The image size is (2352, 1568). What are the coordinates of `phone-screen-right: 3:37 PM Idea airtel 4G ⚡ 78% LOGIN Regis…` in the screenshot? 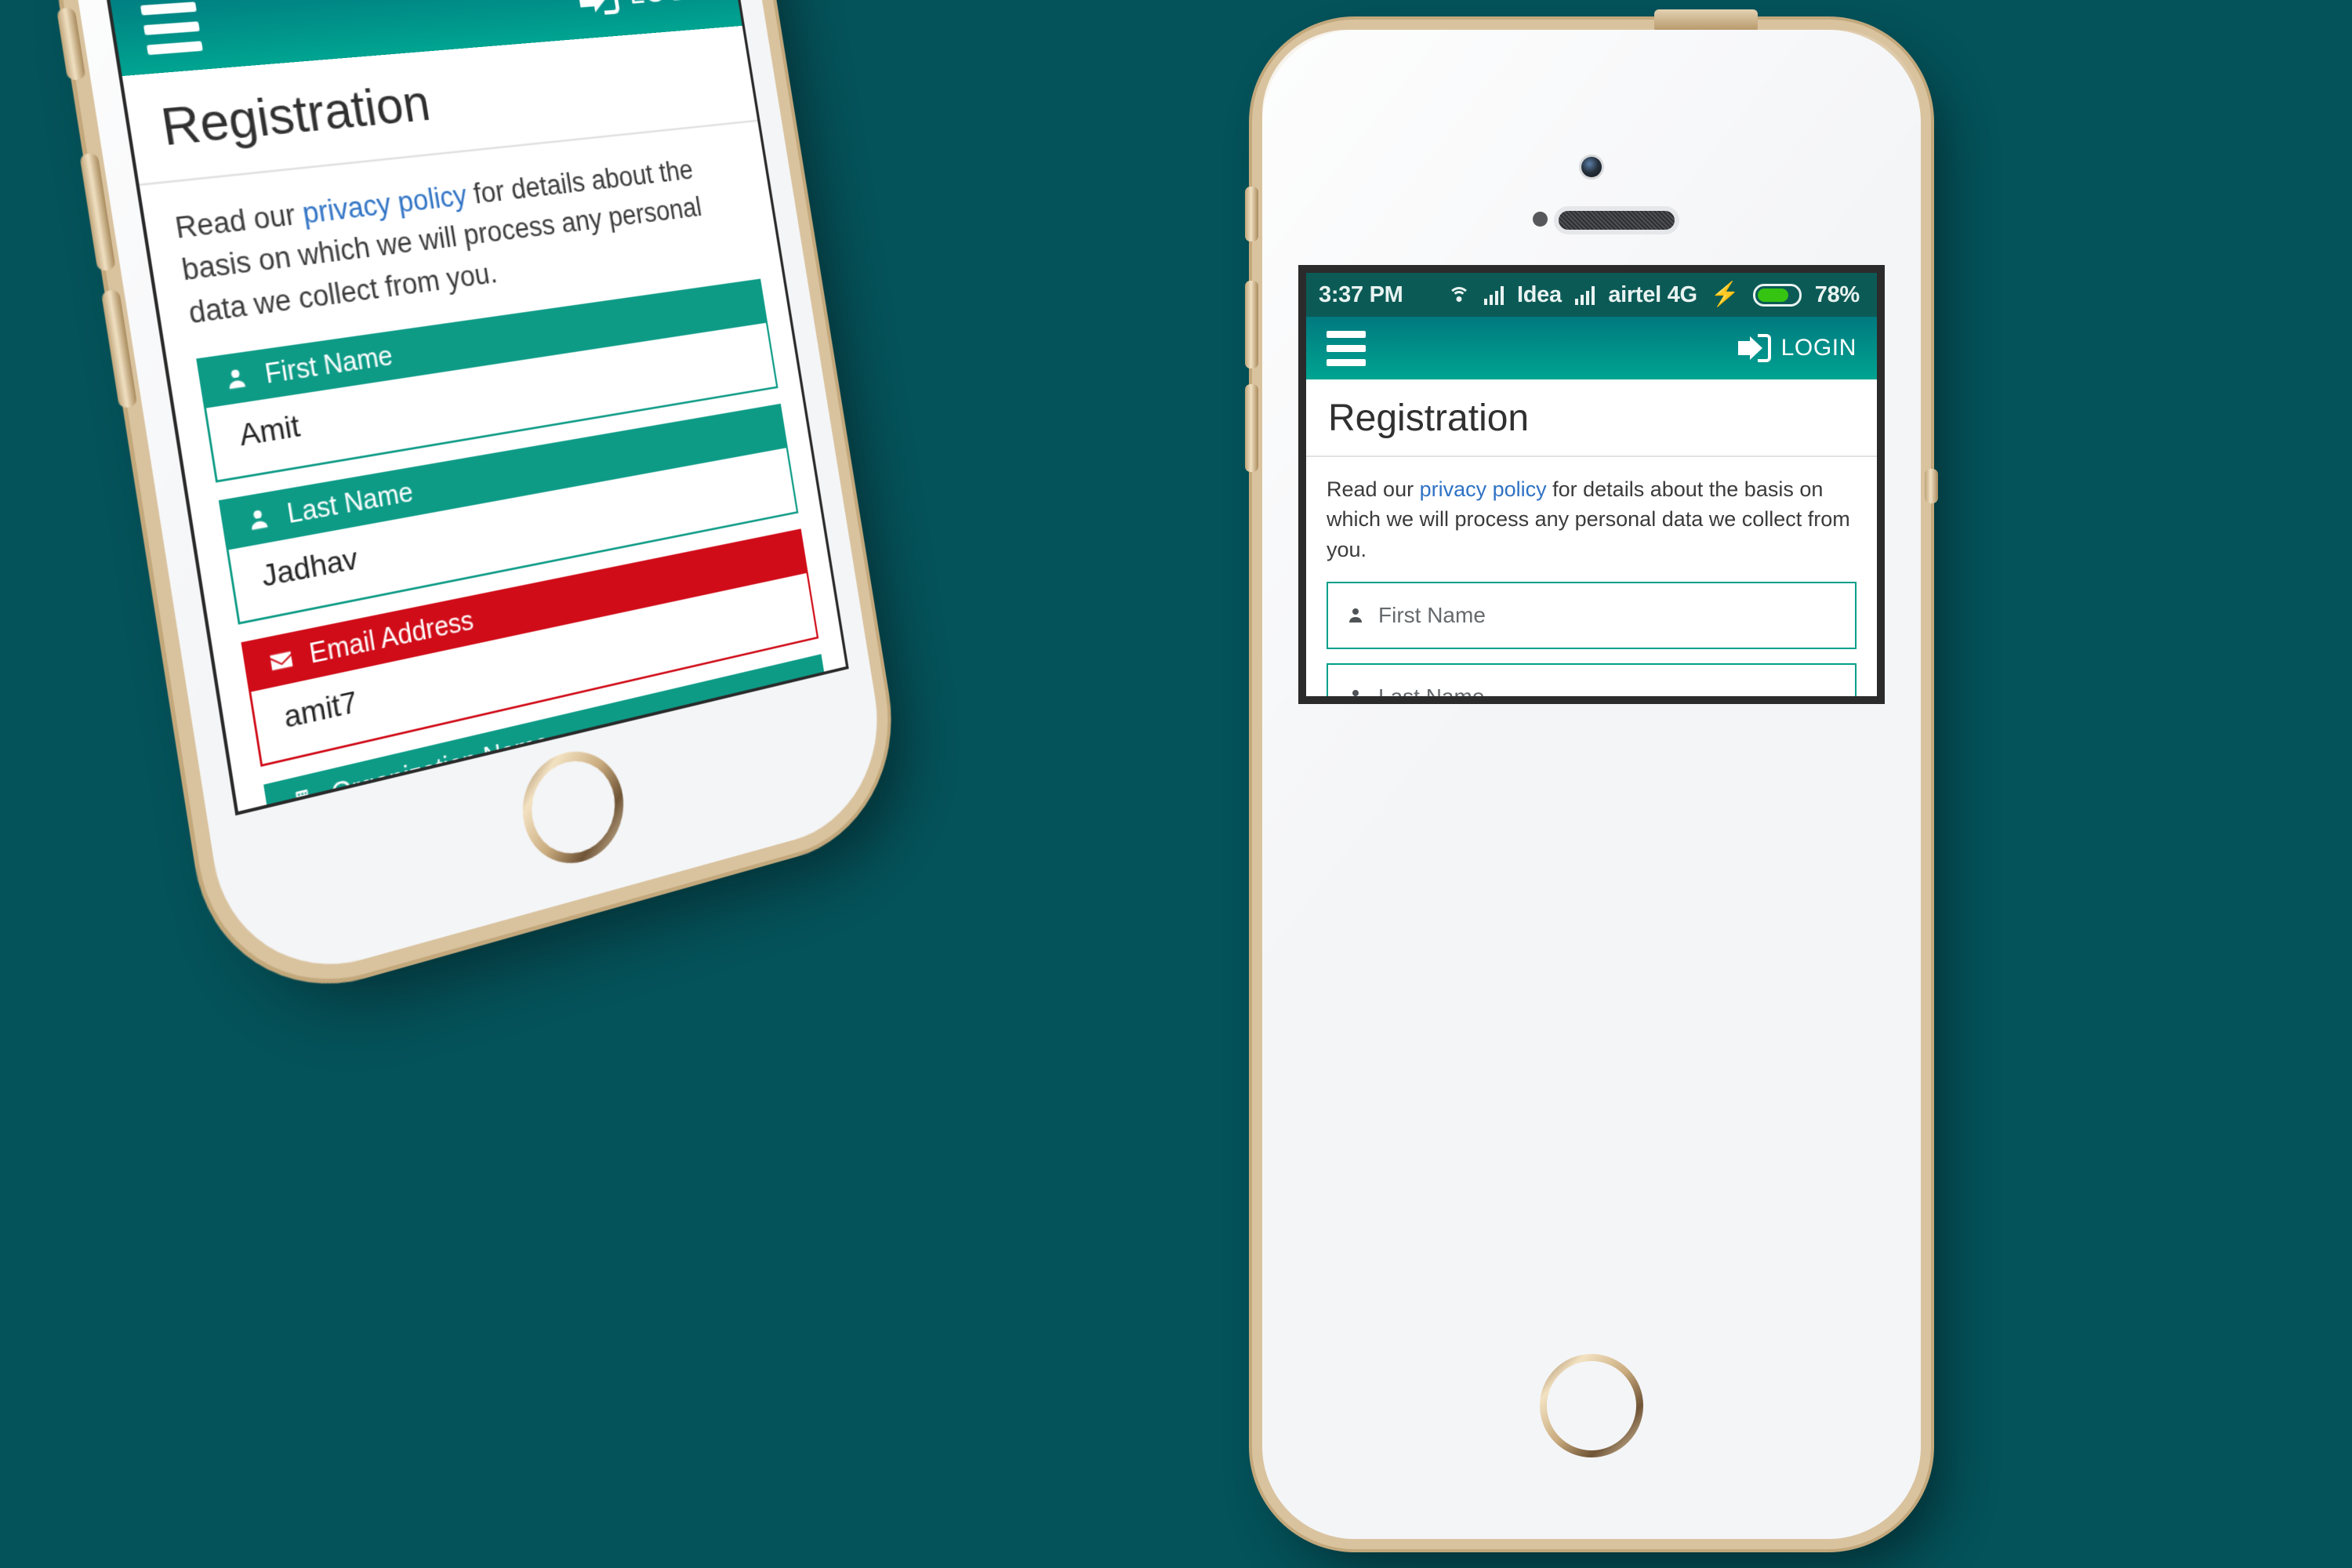 It's located at (1591, 484).